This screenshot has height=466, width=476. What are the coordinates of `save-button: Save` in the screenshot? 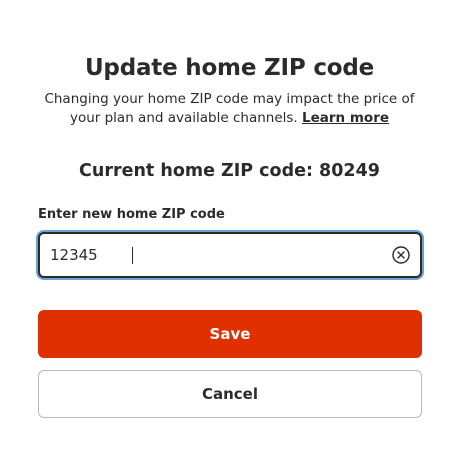 It's located at (230, 334).